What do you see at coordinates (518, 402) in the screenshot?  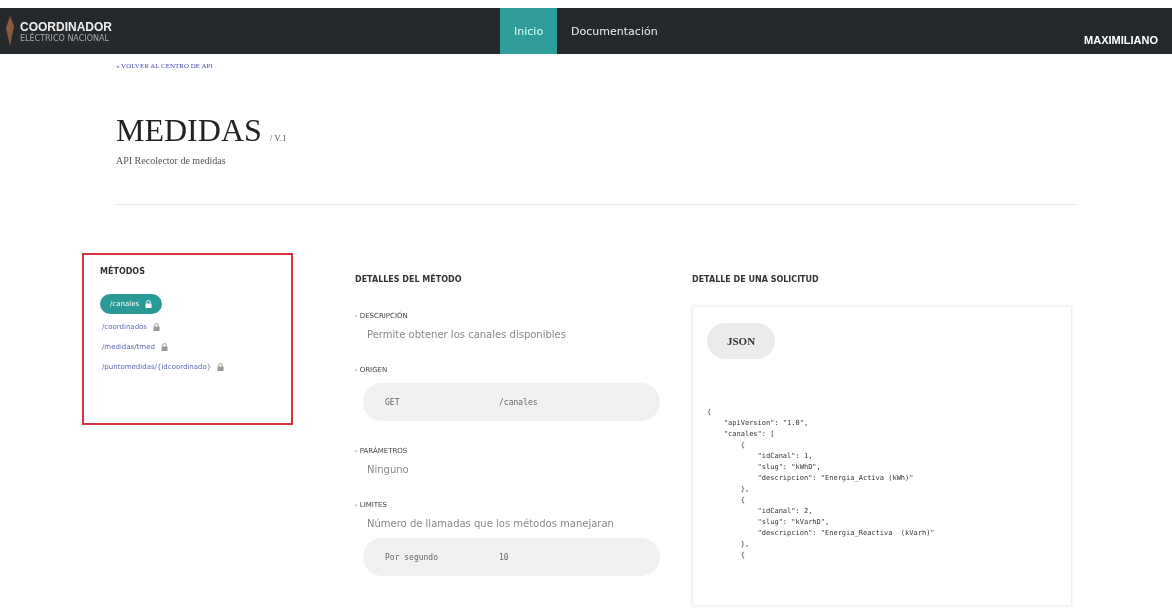 I see `pill-value: /canales` at bounding box center [518, 402].